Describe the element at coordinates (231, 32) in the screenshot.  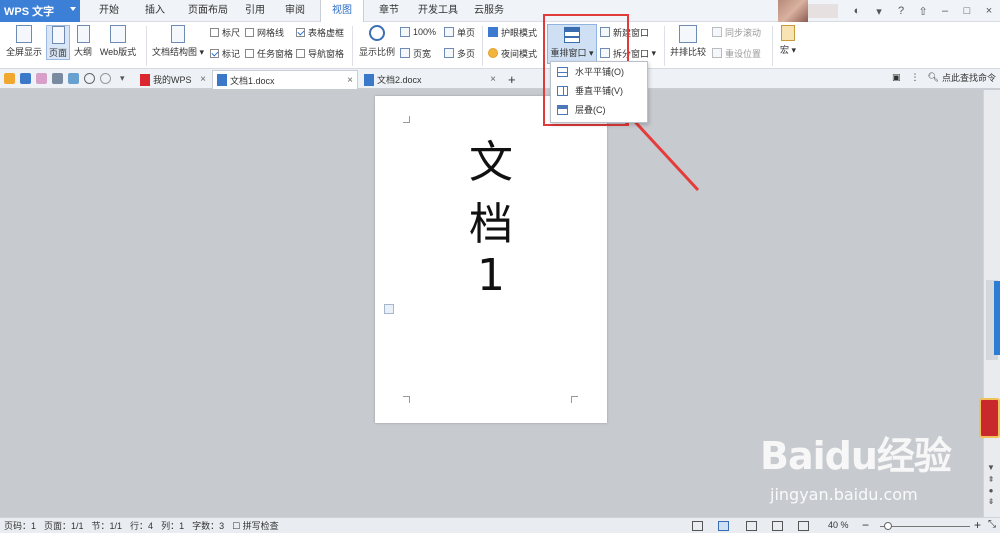
I see `ruler-label: 标尺` at that location.